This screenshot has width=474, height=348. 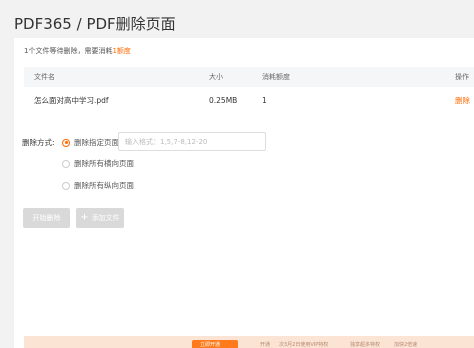 What do you see at coordinates (44, 77) in the screenshot?
I see `col-filename: 文件名` at bounding box center [44, 77].